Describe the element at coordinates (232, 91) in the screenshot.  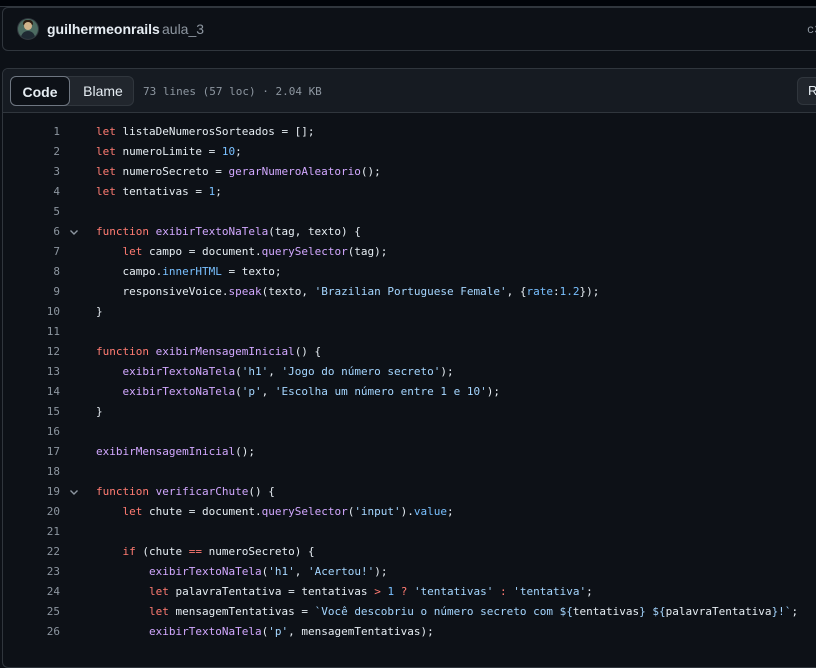
I see `file-stats: 73 lines (57 loc) · 2.04 KB` at that location.